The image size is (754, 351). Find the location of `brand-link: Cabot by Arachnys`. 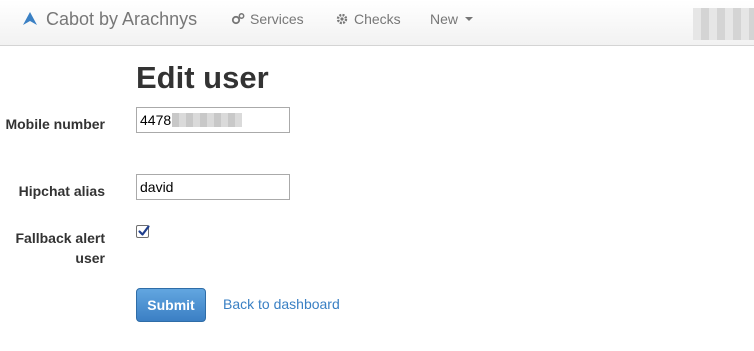

brand-link: Cabot by Arachnys is located at coordinates (109, 19).